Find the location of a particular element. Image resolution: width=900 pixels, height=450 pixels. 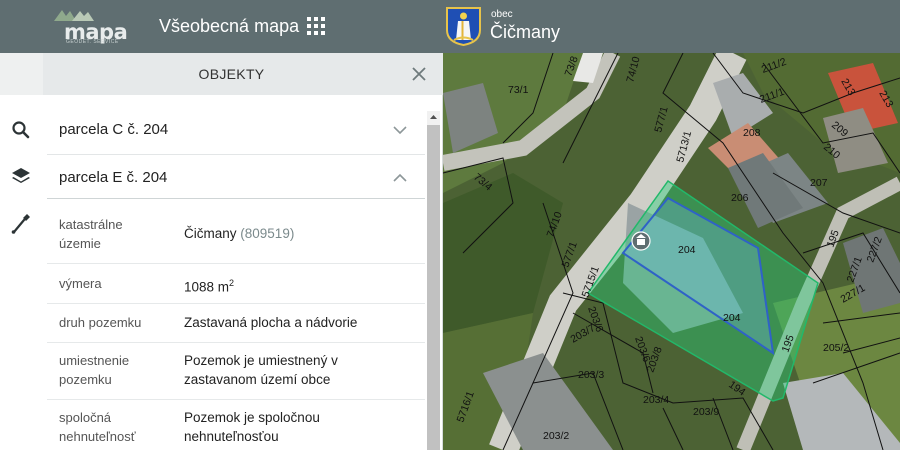

municipality-type-label: obec is located at coordinates (502, 14).